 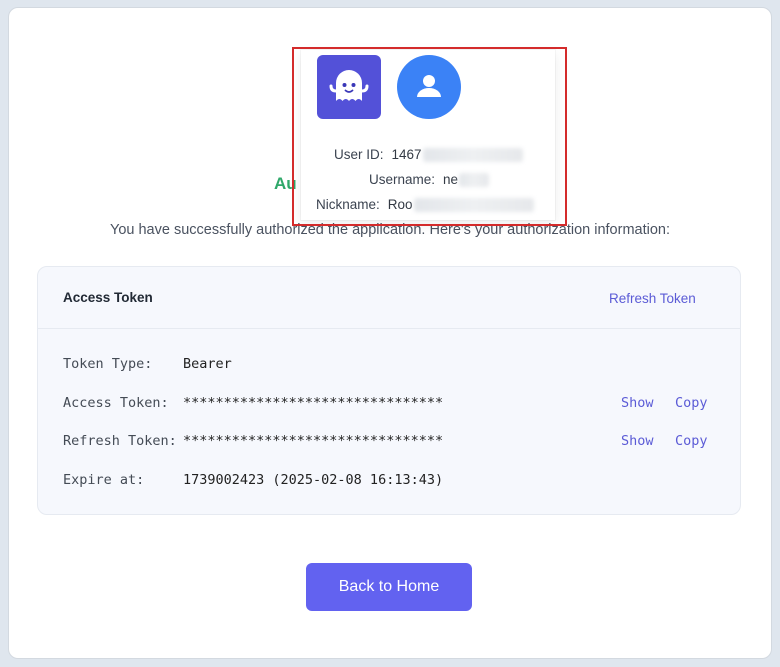 What do you see at coordinates (313, 403) in the screenshot?
I see `access-token-value: ********************************` at bounding box center [313, 403].